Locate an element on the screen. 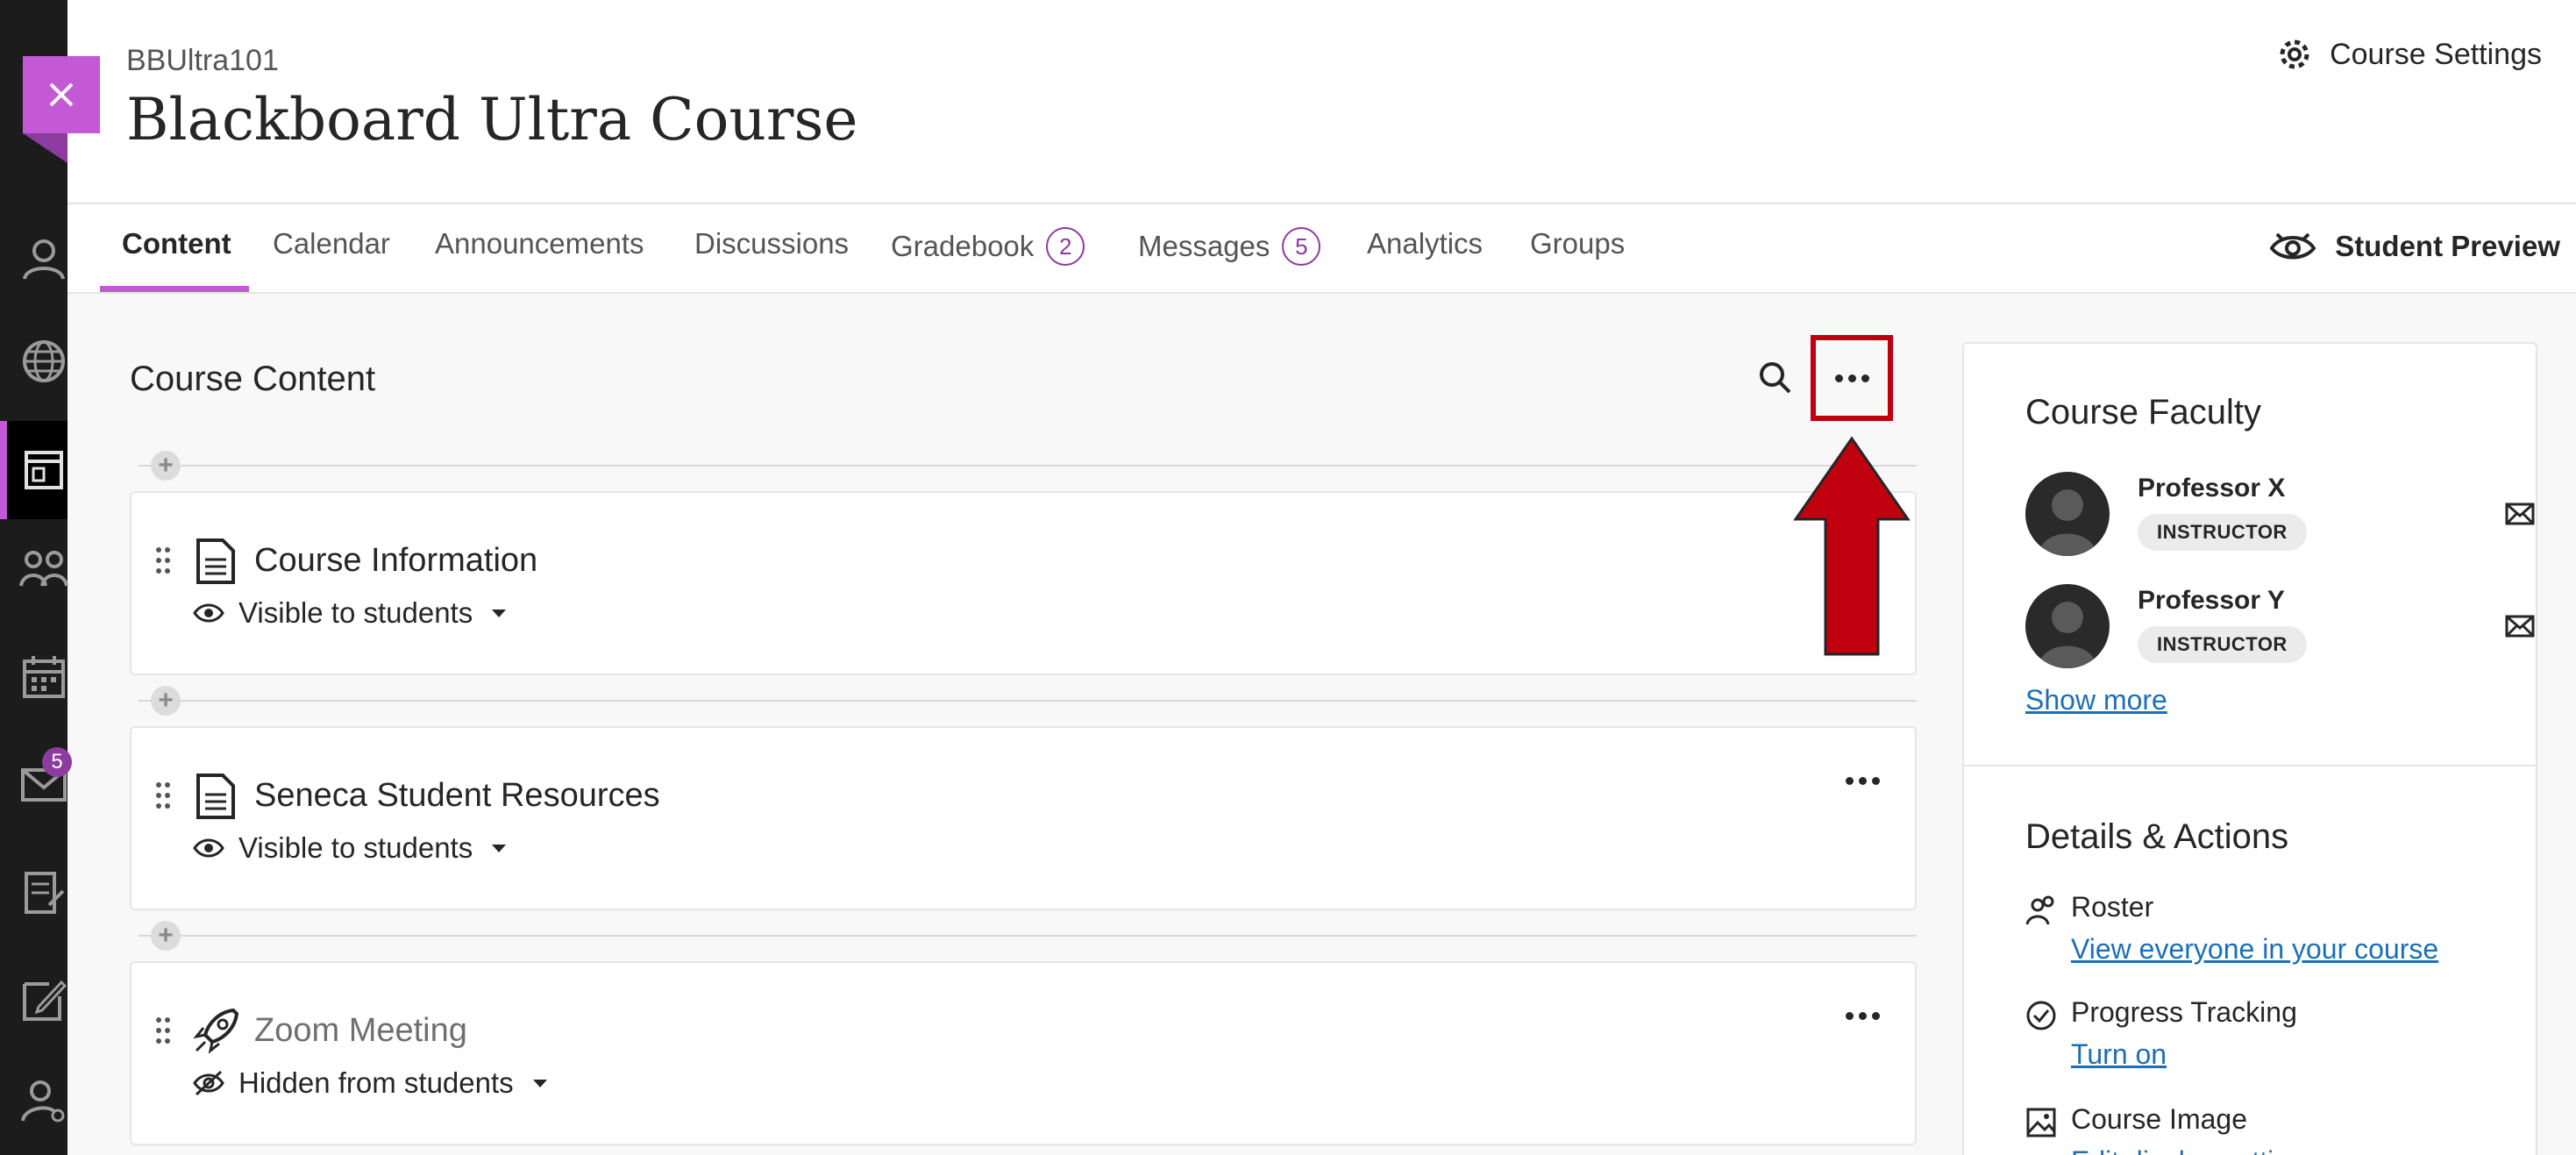 This screenshot has height=1155, width=2576. progress-tracking-label: Progress Tracking is located at coordinates (2184, 1012).